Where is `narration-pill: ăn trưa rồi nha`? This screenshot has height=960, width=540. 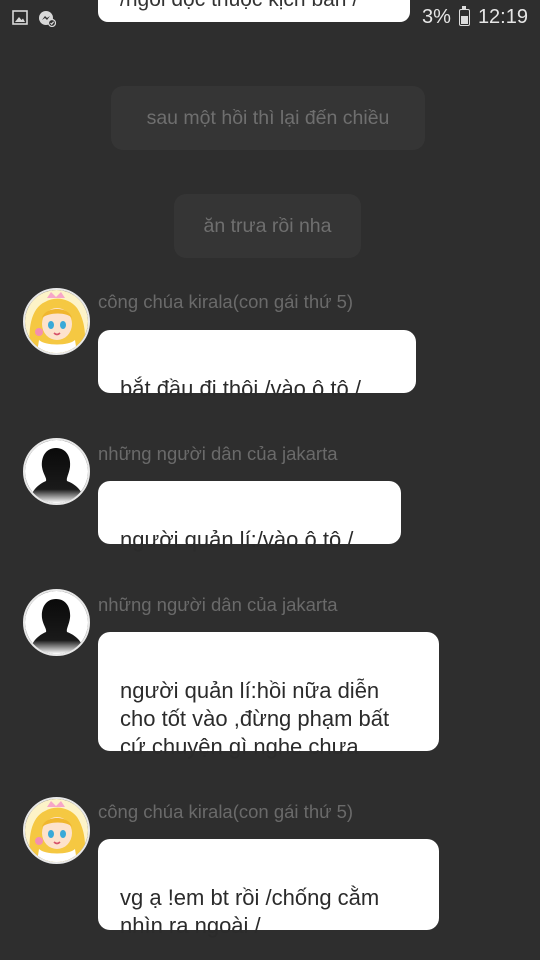
narration-pill: ăn trưa rồi nha is located at coordinates (267, 226).